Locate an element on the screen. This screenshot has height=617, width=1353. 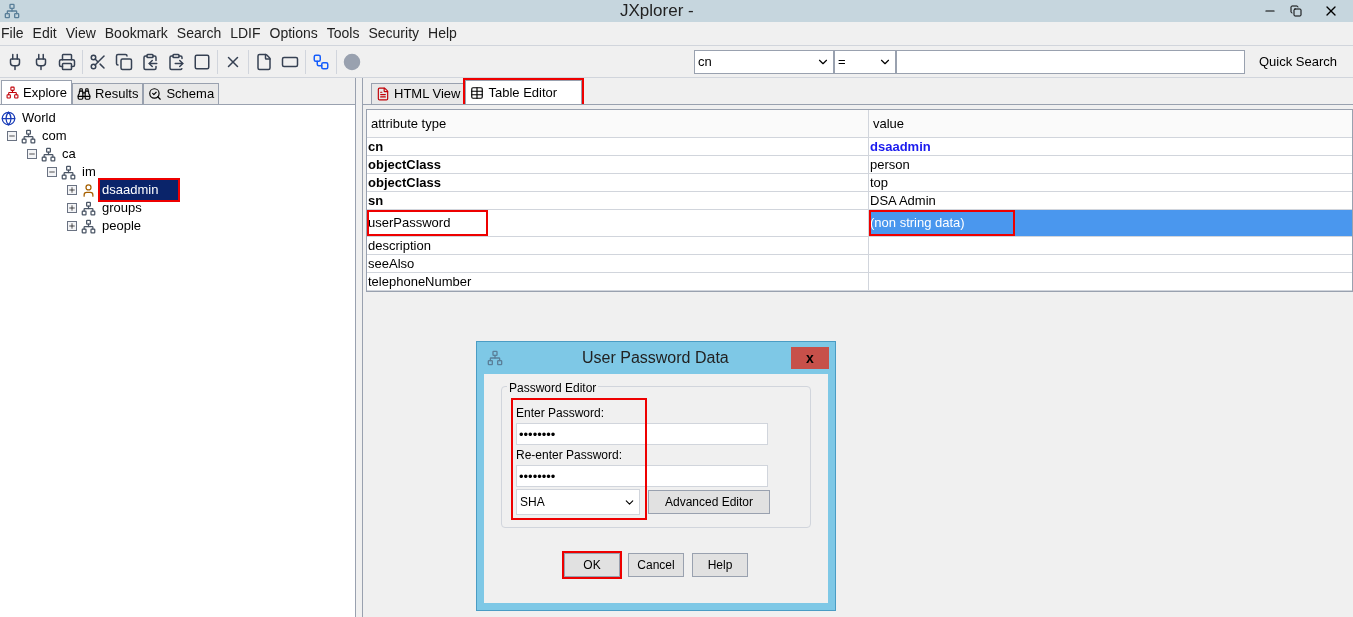
table-cell: description is located at coordinates (399, 245).